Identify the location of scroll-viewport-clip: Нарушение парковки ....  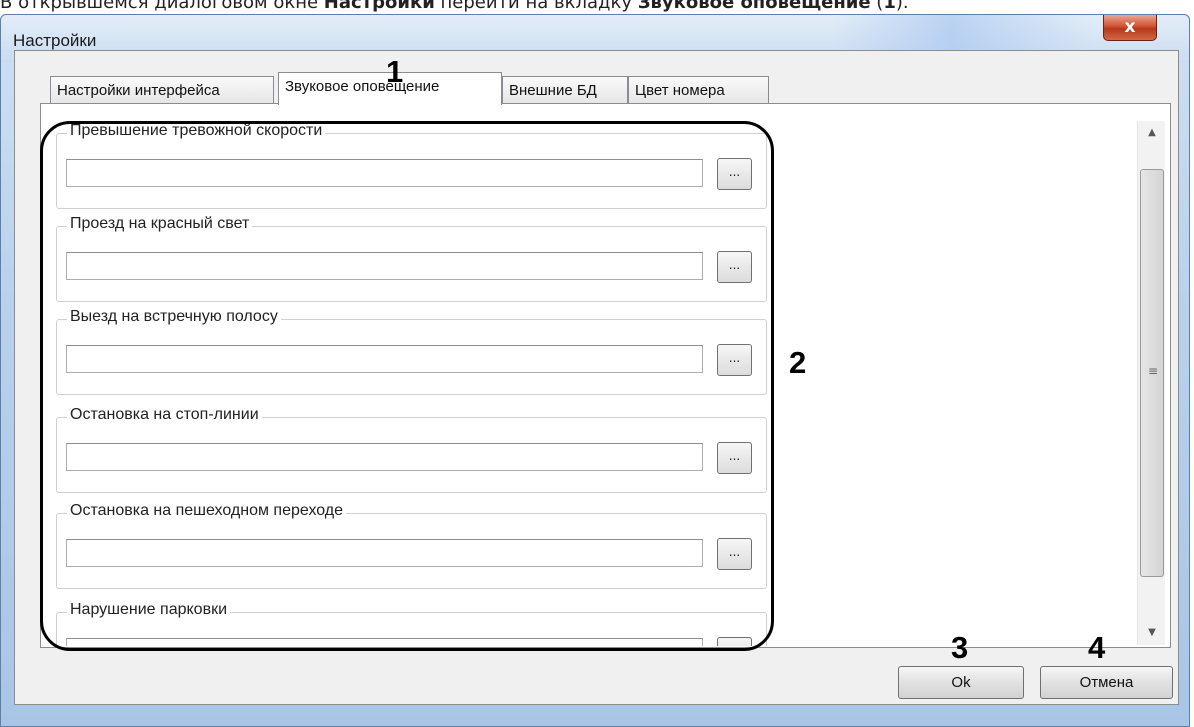
(406, 623).